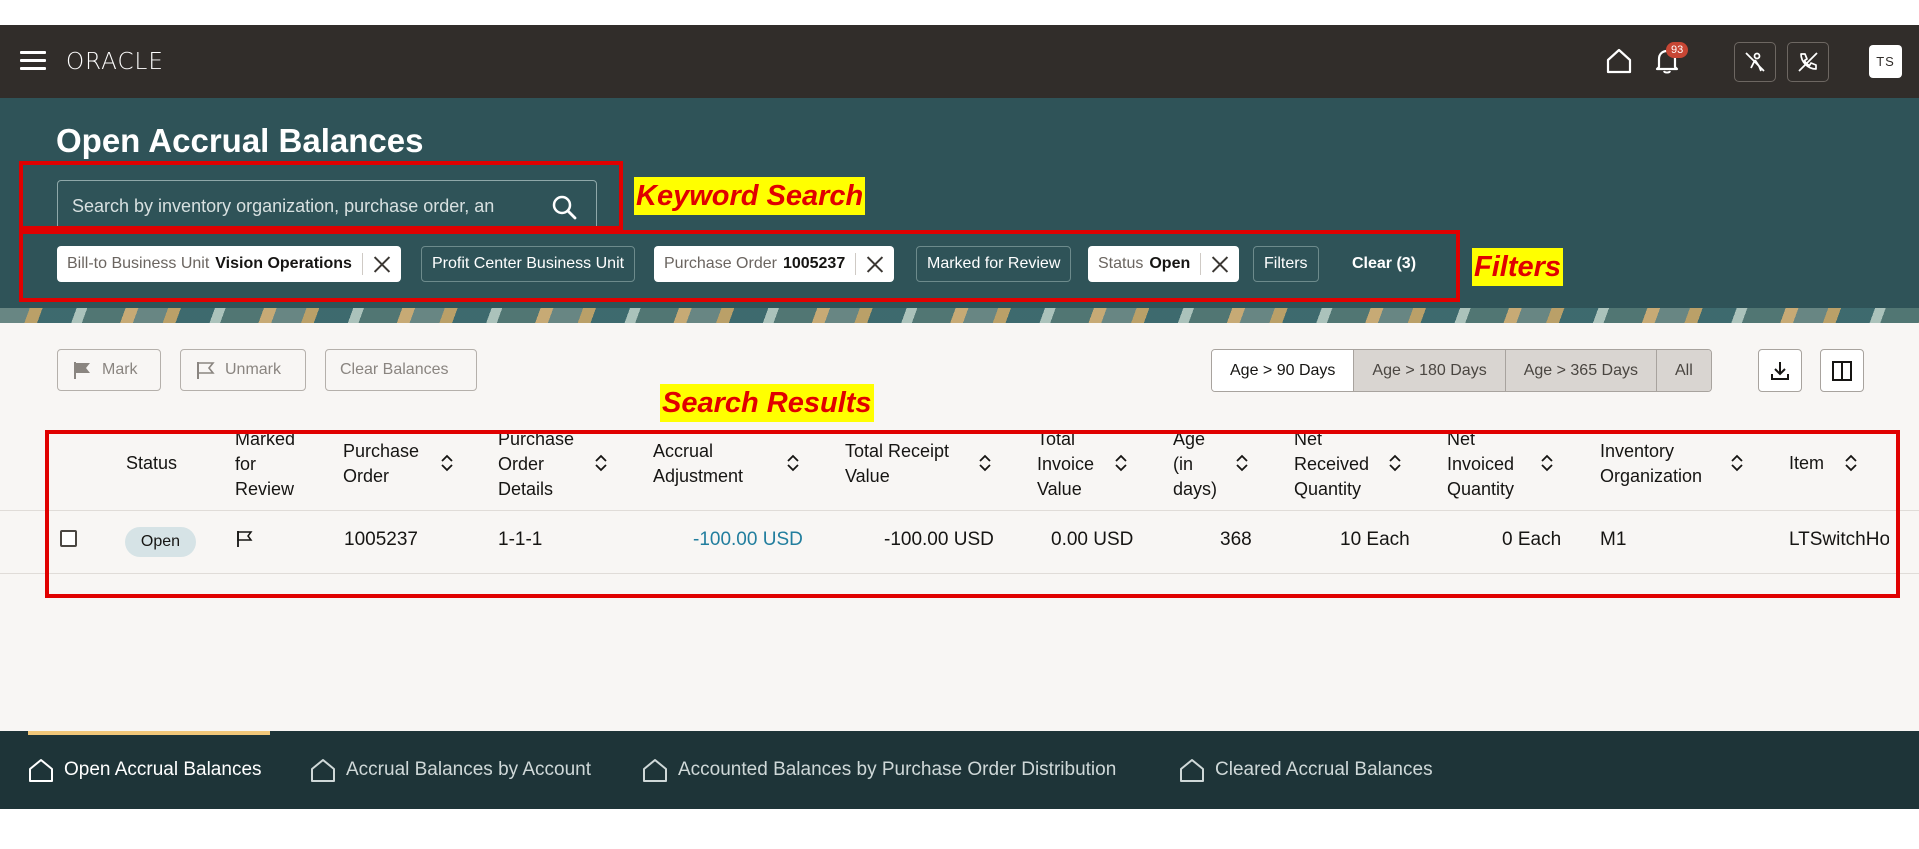  Describe the element at coordinates (206, 370) in the screenshot. I see `flag-outline-icon` at that location.